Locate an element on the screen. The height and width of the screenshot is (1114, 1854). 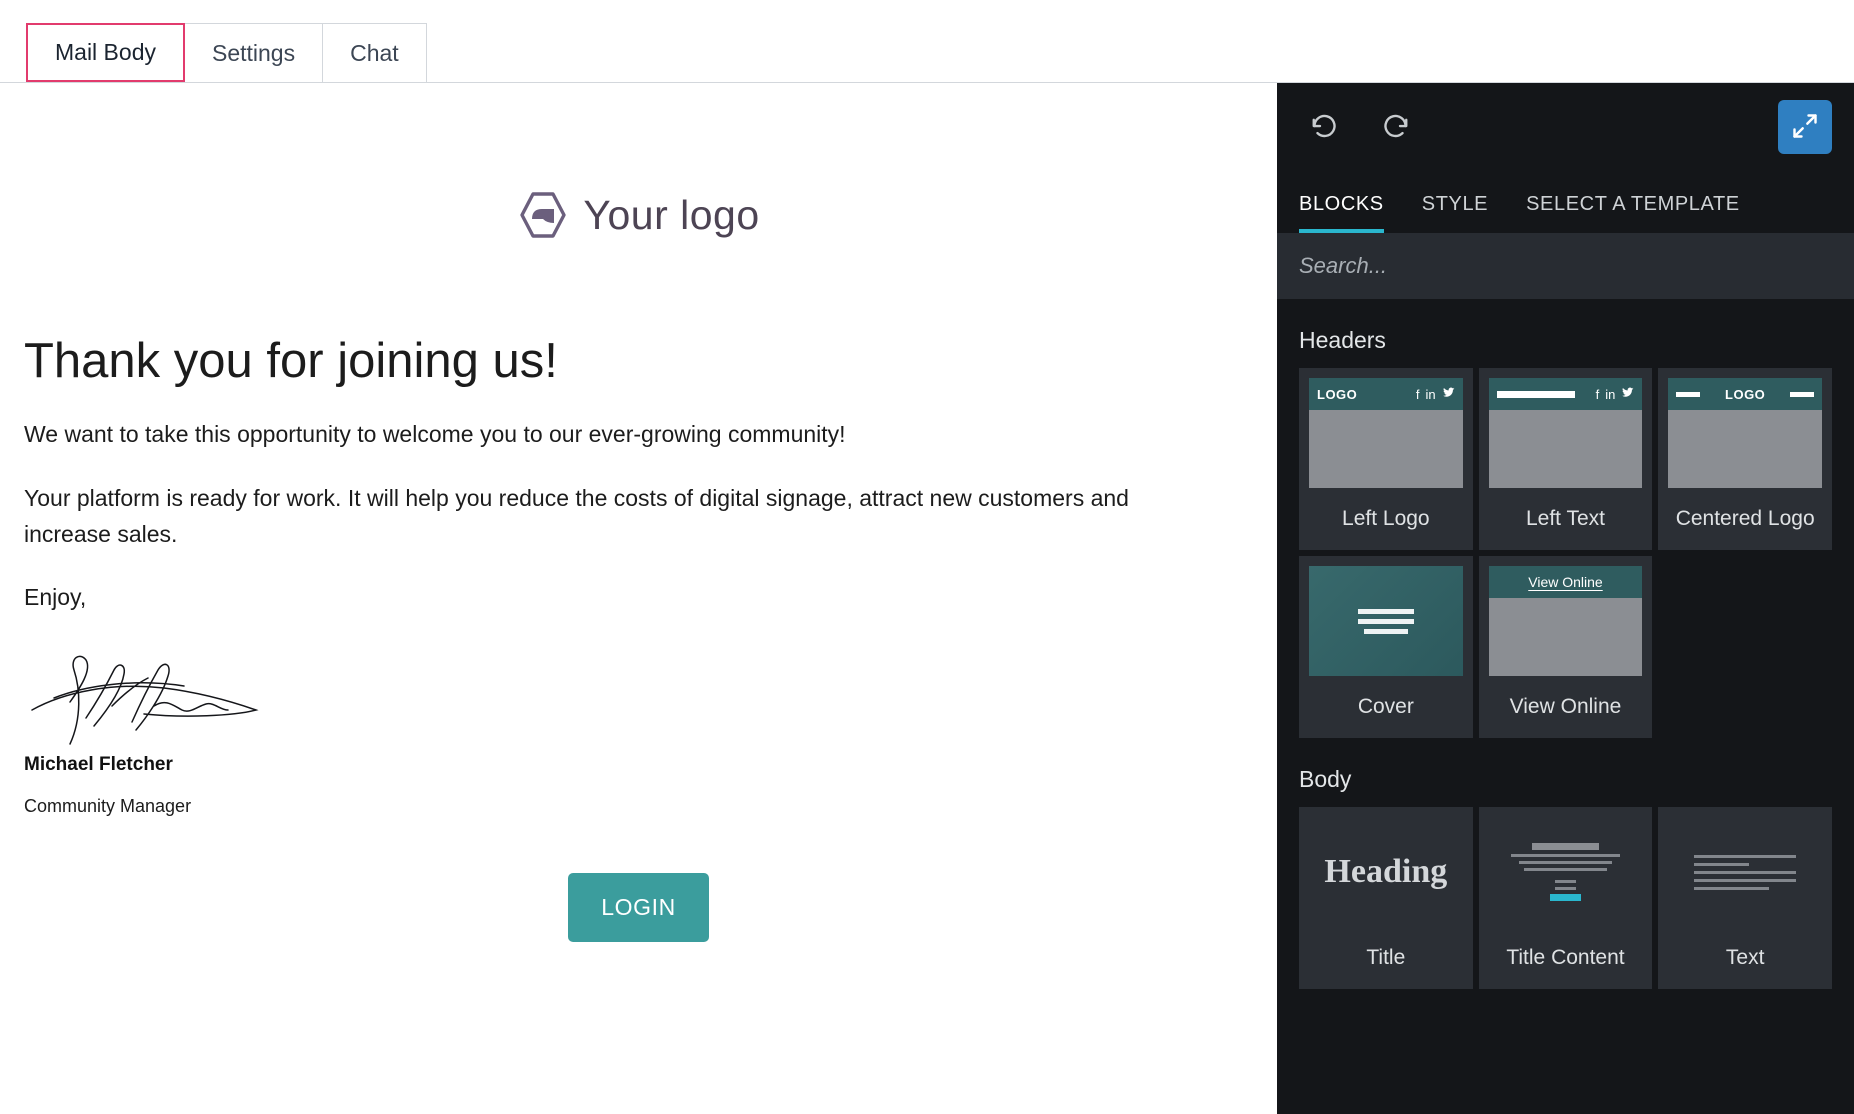
block-card-cover: Cover is located at coordinates (1386, 647).